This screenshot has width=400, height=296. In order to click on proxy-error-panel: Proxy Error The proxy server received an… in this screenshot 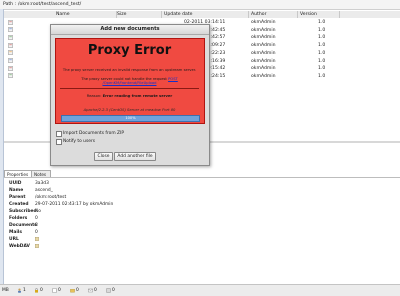, I will do `click(130, 81)`.